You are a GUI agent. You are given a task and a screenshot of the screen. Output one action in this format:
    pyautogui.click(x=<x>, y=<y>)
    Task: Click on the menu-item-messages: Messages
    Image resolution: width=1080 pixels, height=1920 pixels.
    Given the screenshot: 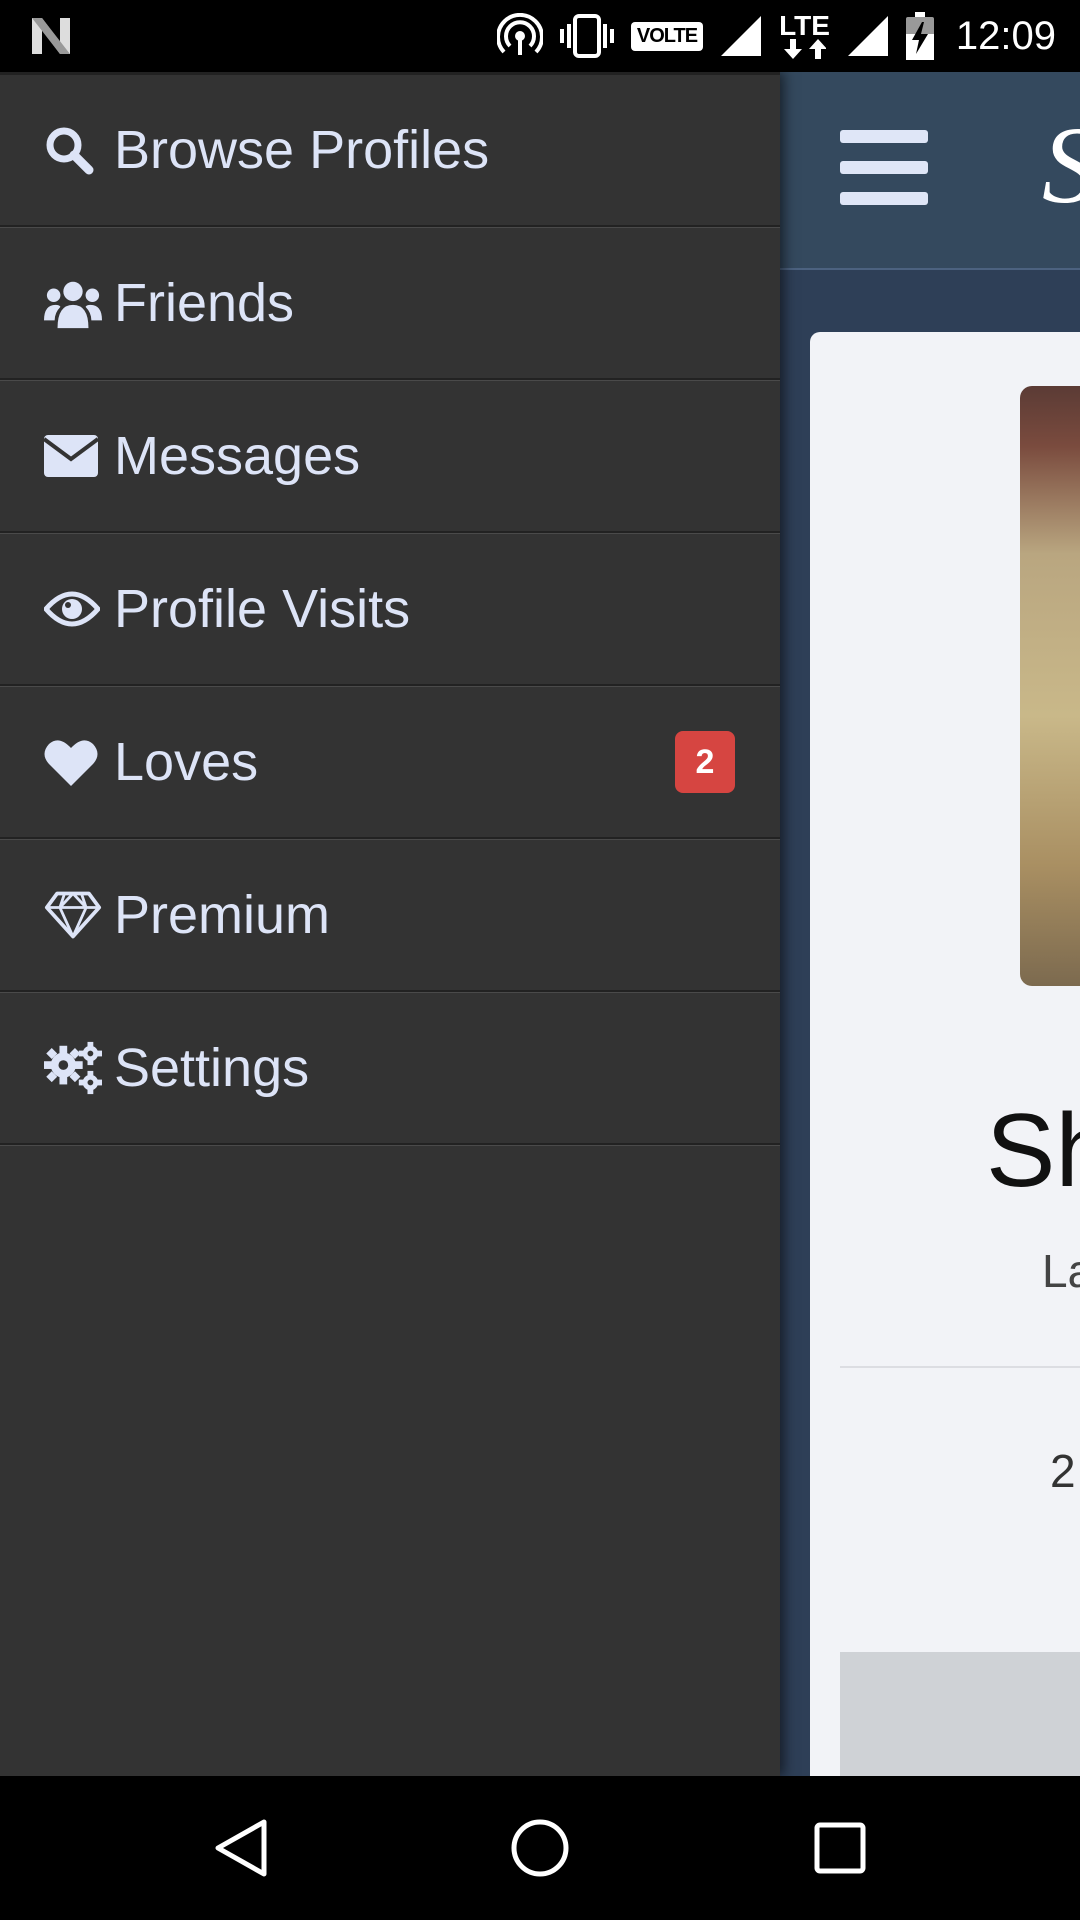 What is the action you would take?
    pyautogui.click(x=390, y=457)
    